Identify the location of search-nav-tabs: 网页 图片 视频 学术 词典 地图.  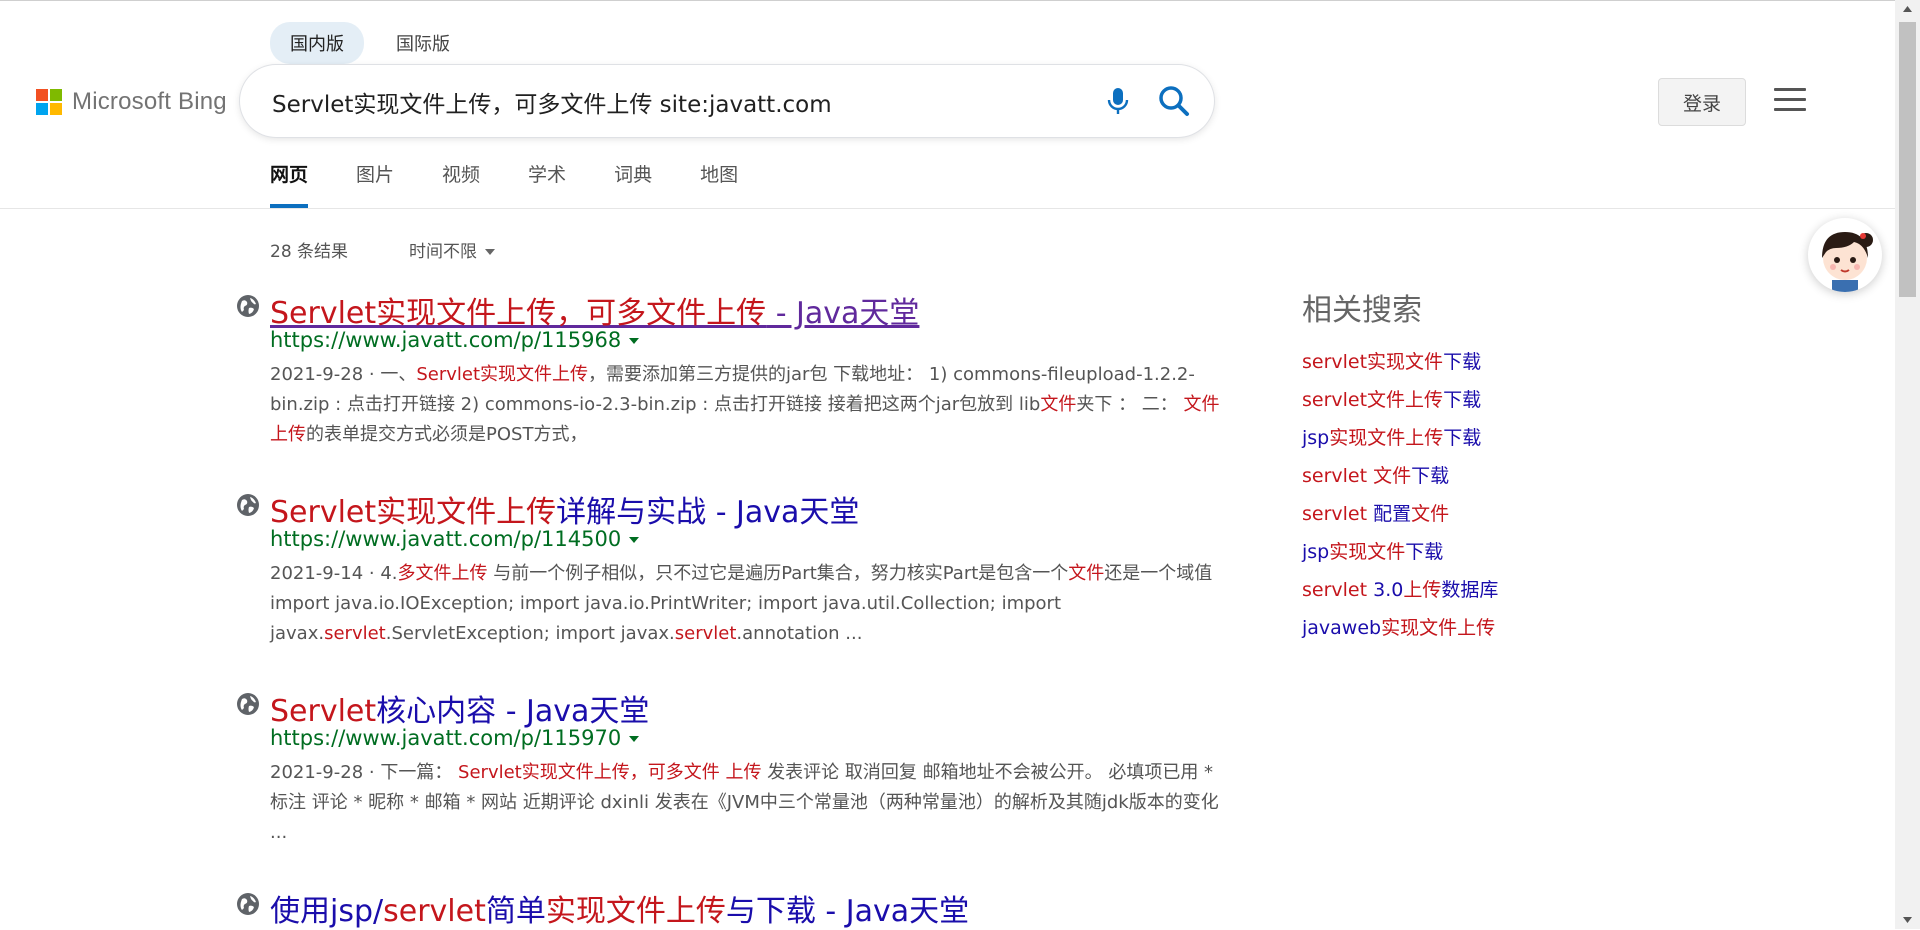
(528, 184).